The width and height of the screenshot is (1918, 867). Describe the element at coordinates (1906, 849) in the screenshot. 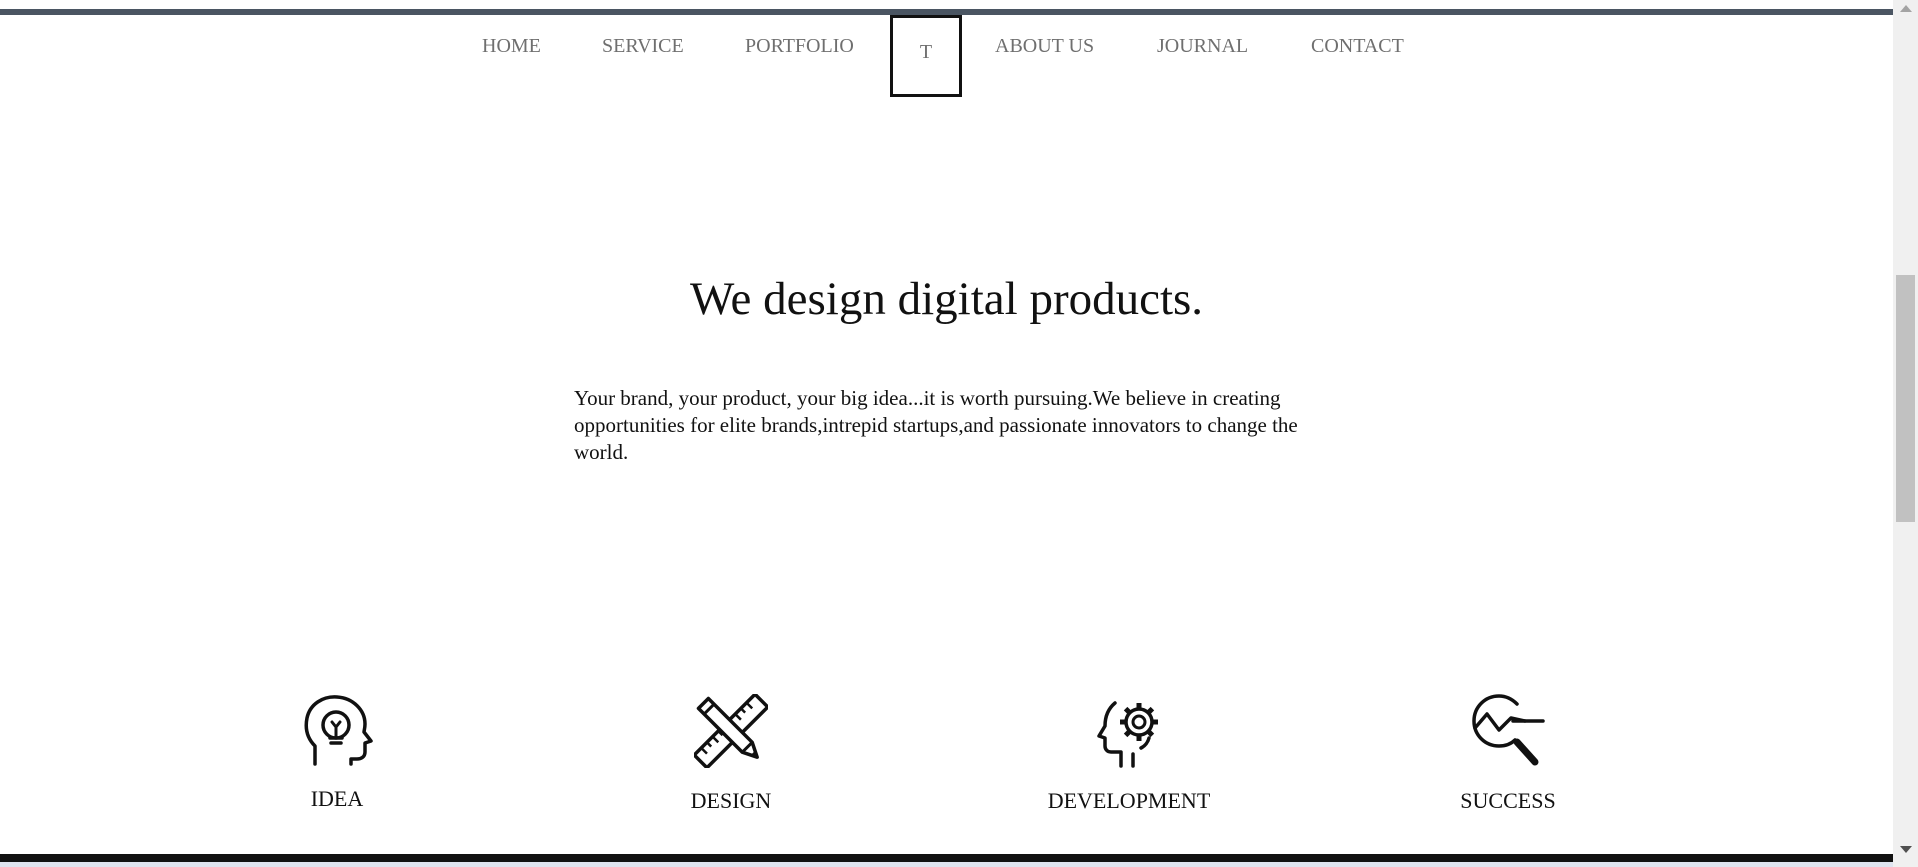

I see `scroll-down-arrow-icon` at that location.